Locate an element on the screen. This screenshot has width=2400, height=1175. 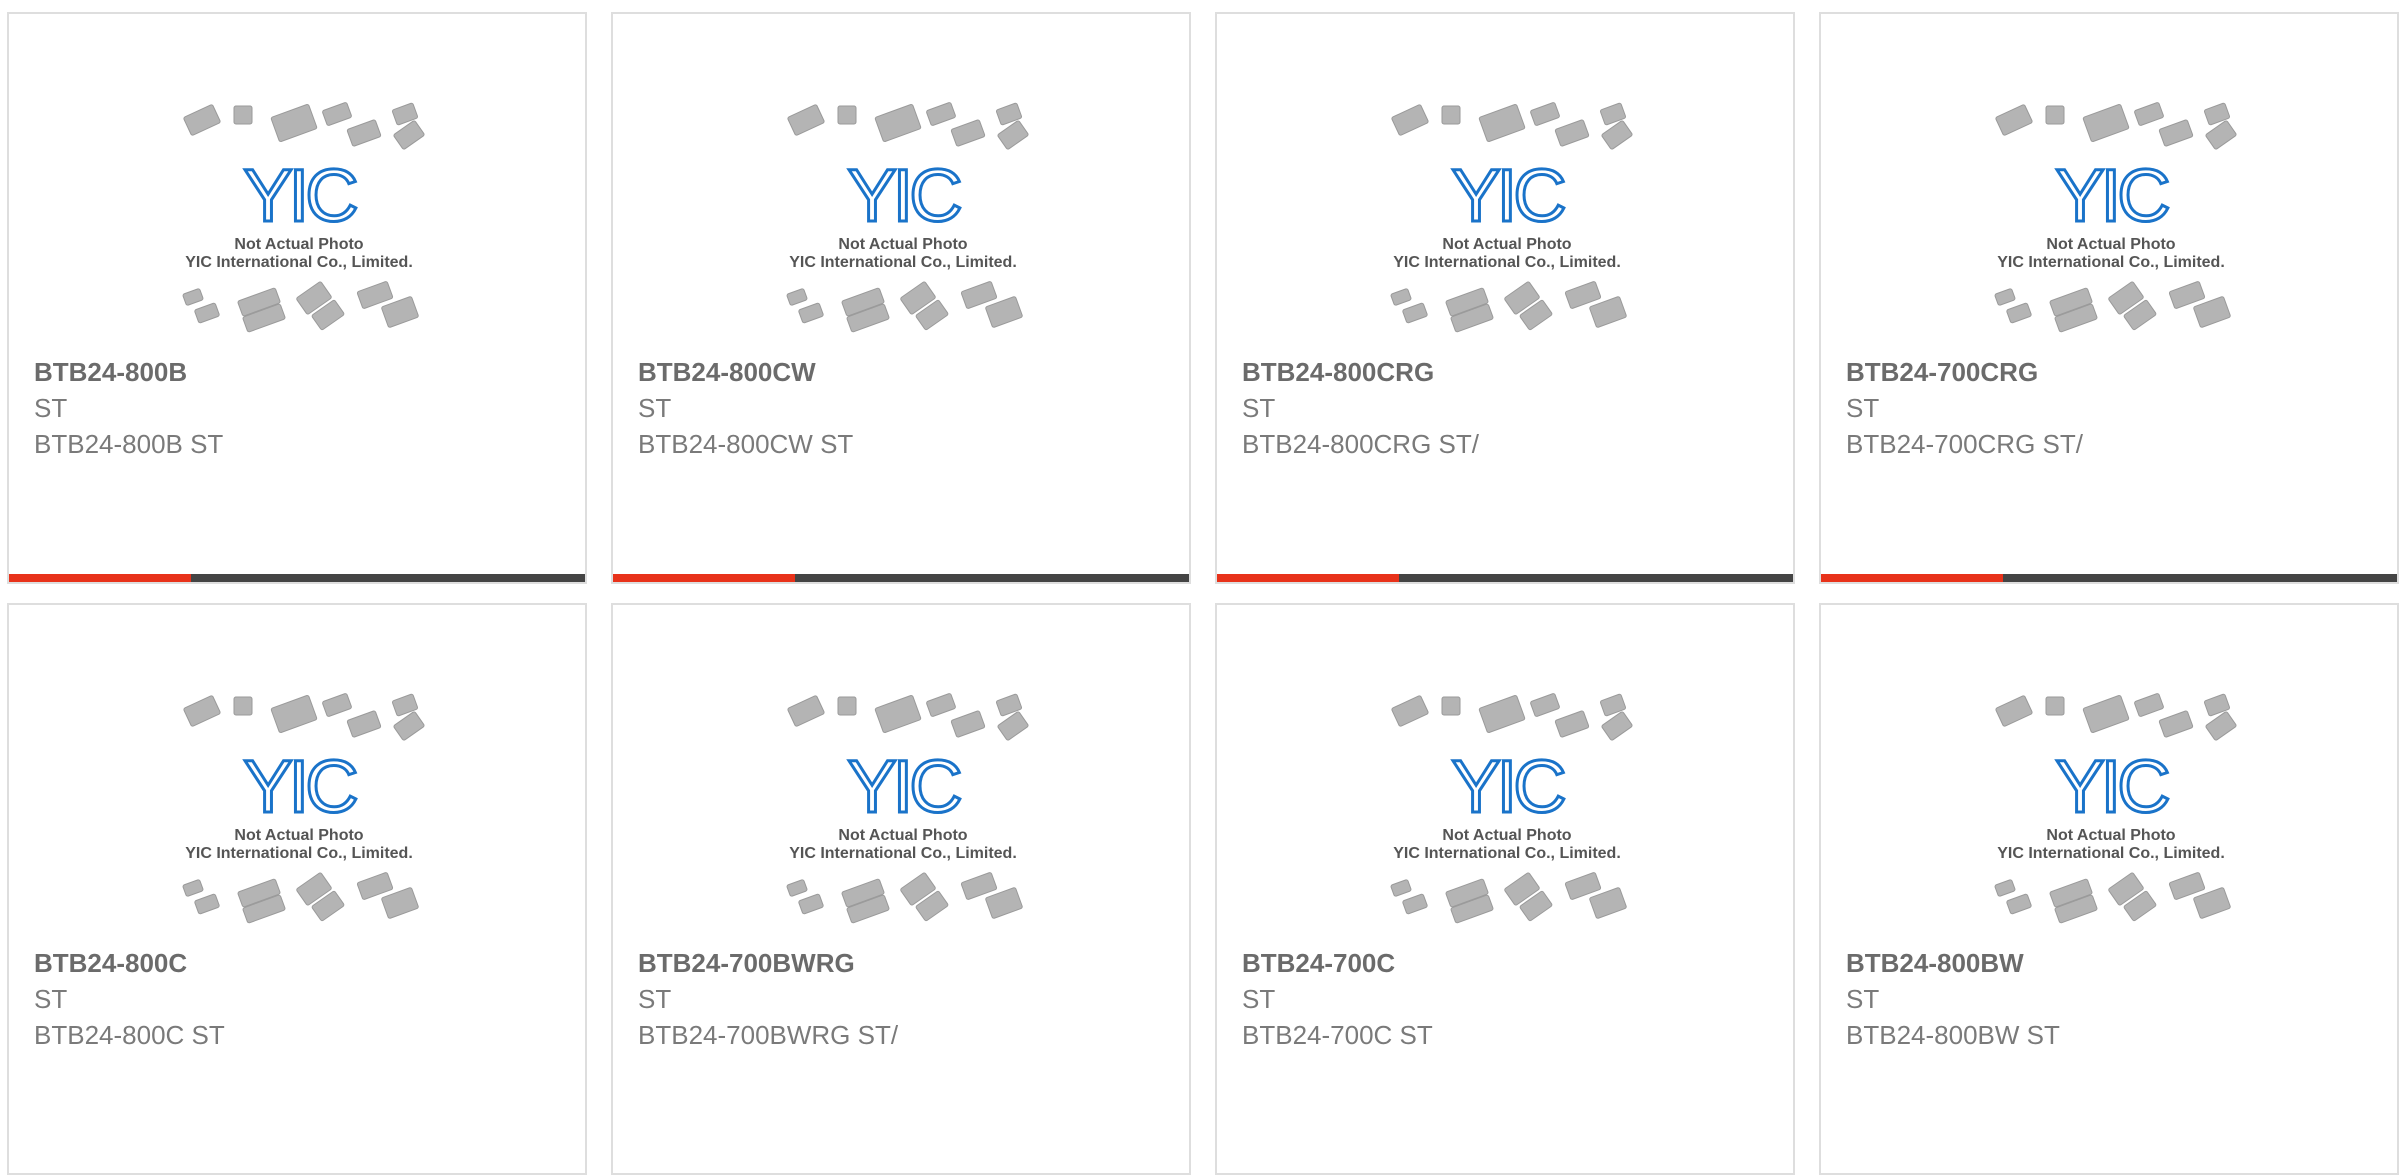
part-number-link: BTB24-700BWRG is located at coordinates (903, 963).